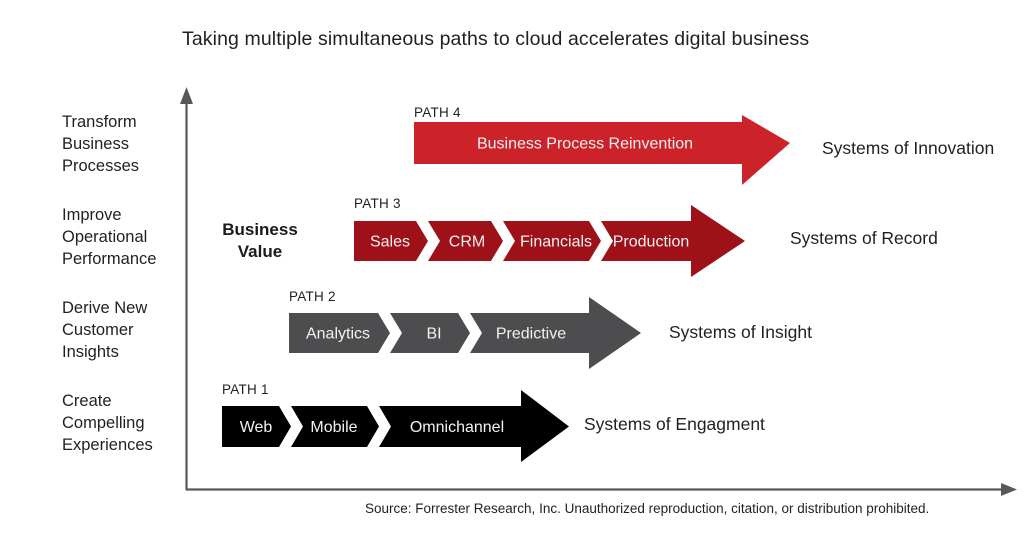 This screenshot has width=1024, height=539. I want to click on path-3-arrow-shape: Sales CRM Financials Production, so click(554, 241).